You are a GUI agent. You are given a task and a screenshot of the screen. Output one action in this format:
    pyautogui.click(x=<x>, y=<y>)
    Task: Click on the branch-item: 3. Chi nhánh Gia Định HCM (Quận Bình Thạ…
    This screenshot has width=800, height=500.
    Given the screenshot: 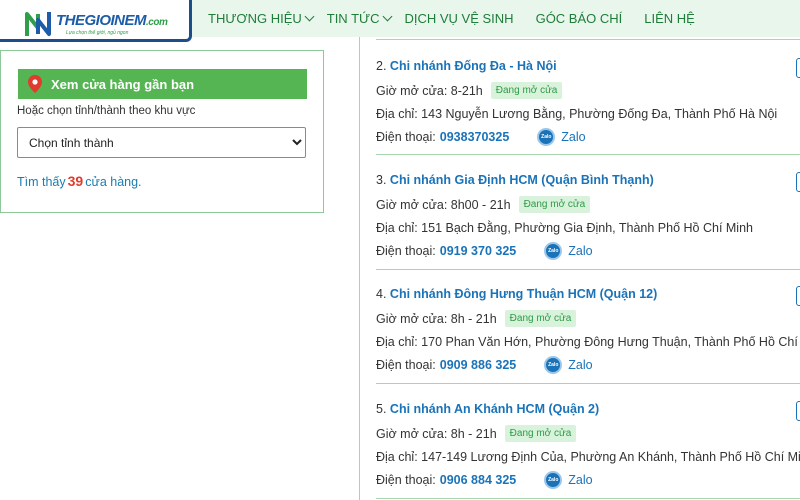 What is the action you would take?
    pyautogui.click(x=588, y=217)
    